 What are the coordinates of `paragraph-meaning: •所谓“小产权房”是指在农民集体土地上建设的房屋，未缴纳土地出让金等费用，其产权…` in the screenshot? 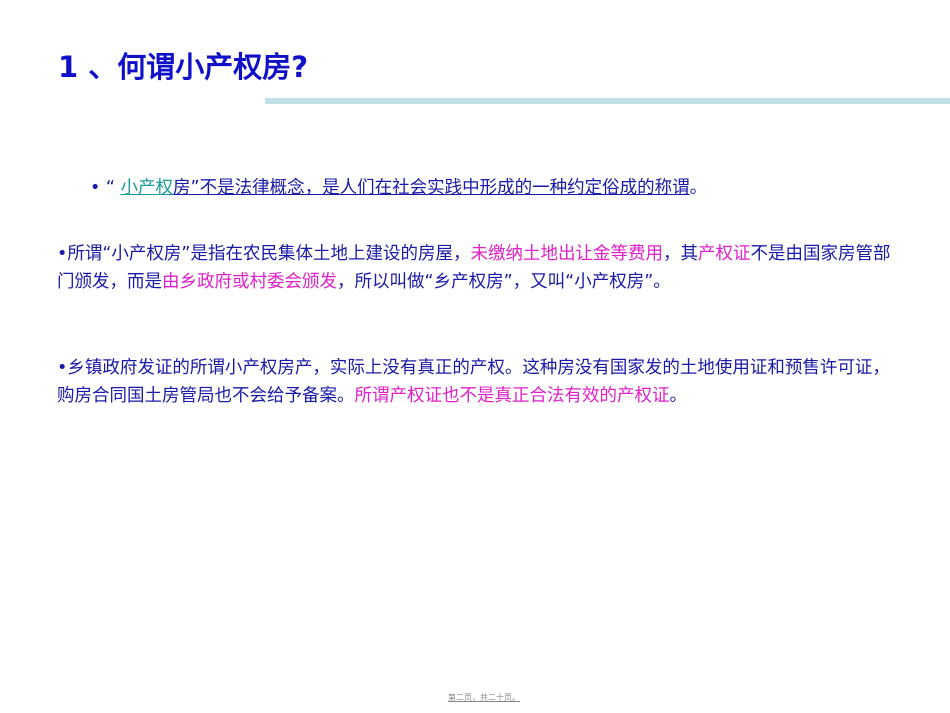 It's located at (477, 268).